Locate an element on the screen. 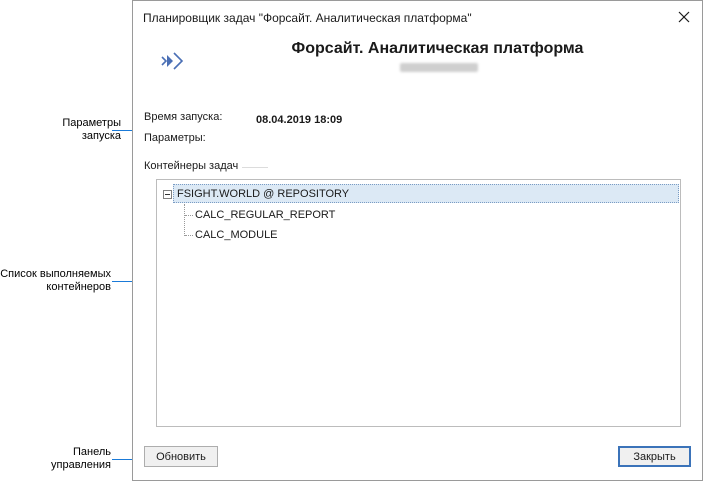 The height and width of the screenshot is (481, 703). annotation-launch-params: Параметры запуска is located at coordinates (74, 132).